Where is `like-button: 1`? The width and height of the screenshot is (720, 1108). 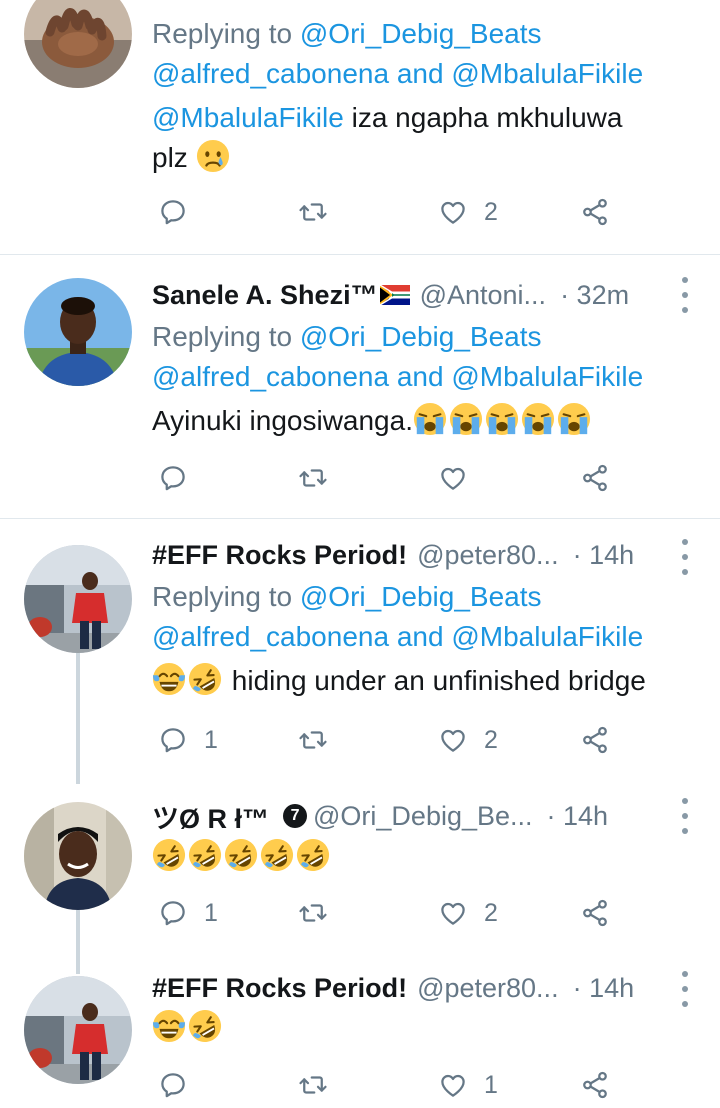
like-button: 1 is located at coordinates (468, 1085).